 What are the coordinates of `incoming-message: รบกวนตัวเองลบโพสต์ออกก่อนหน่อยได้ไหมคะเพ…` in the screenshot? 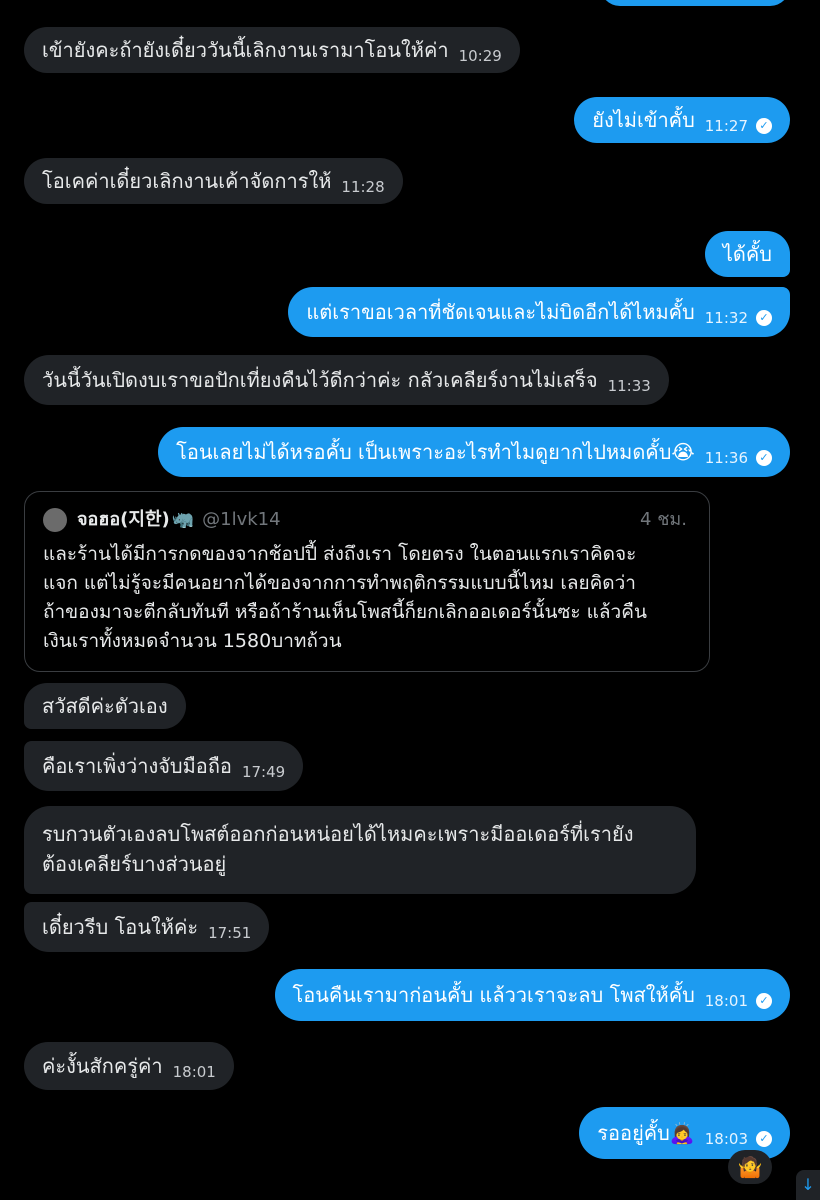 It's located at (360, 850).